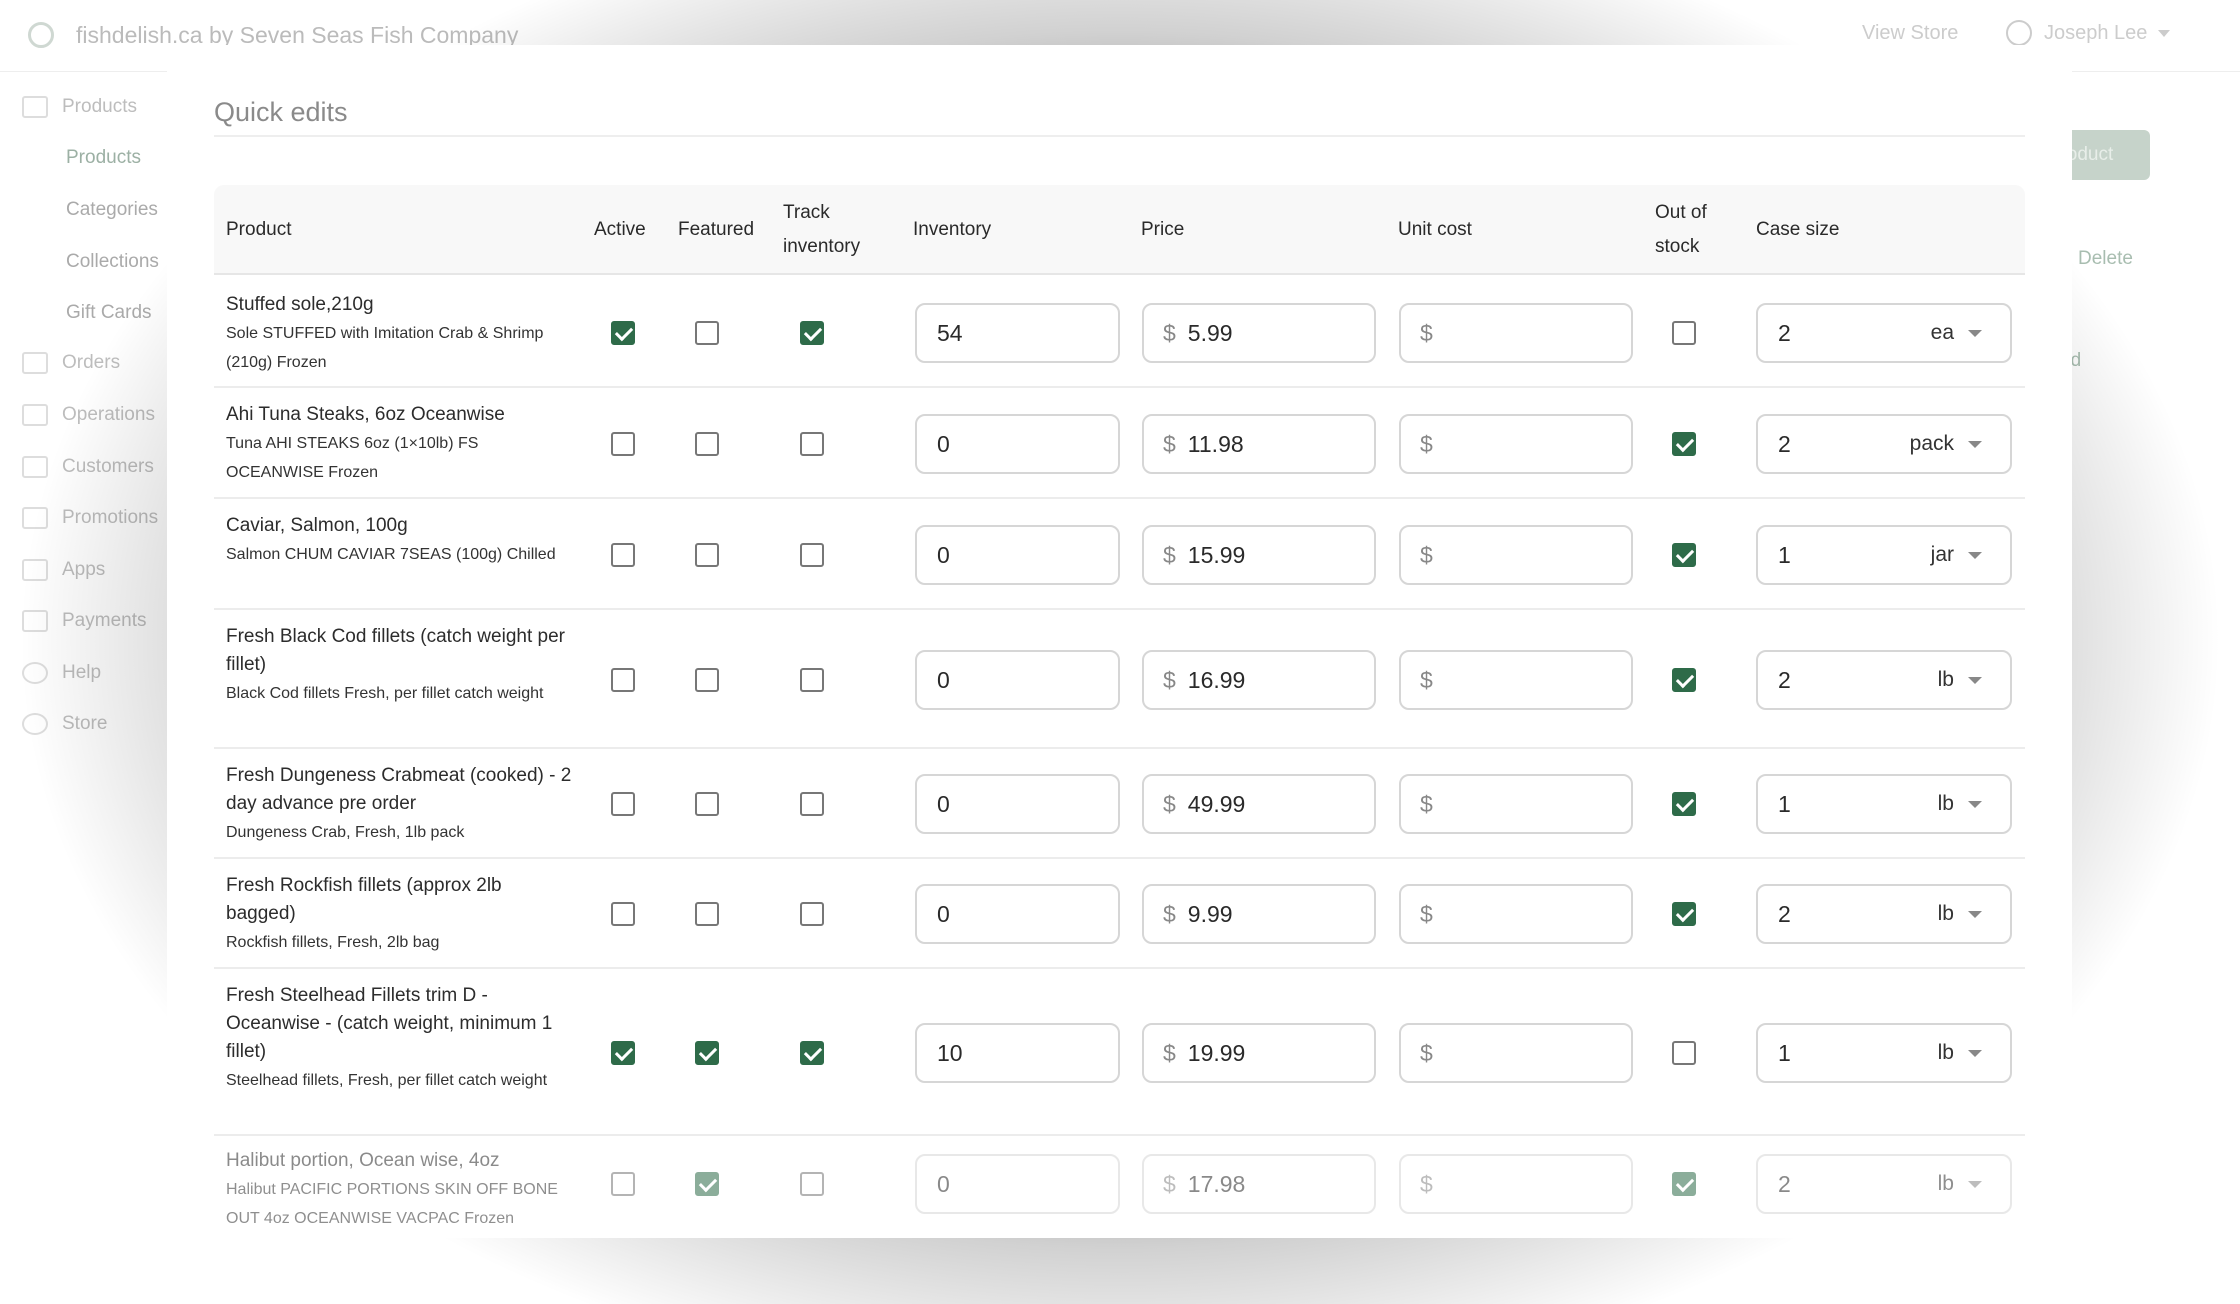  What do you see at coordinates (103, 158) in the screenshot?
I see `sidebar-sub-products: Products` at bounding box center [103, 158].